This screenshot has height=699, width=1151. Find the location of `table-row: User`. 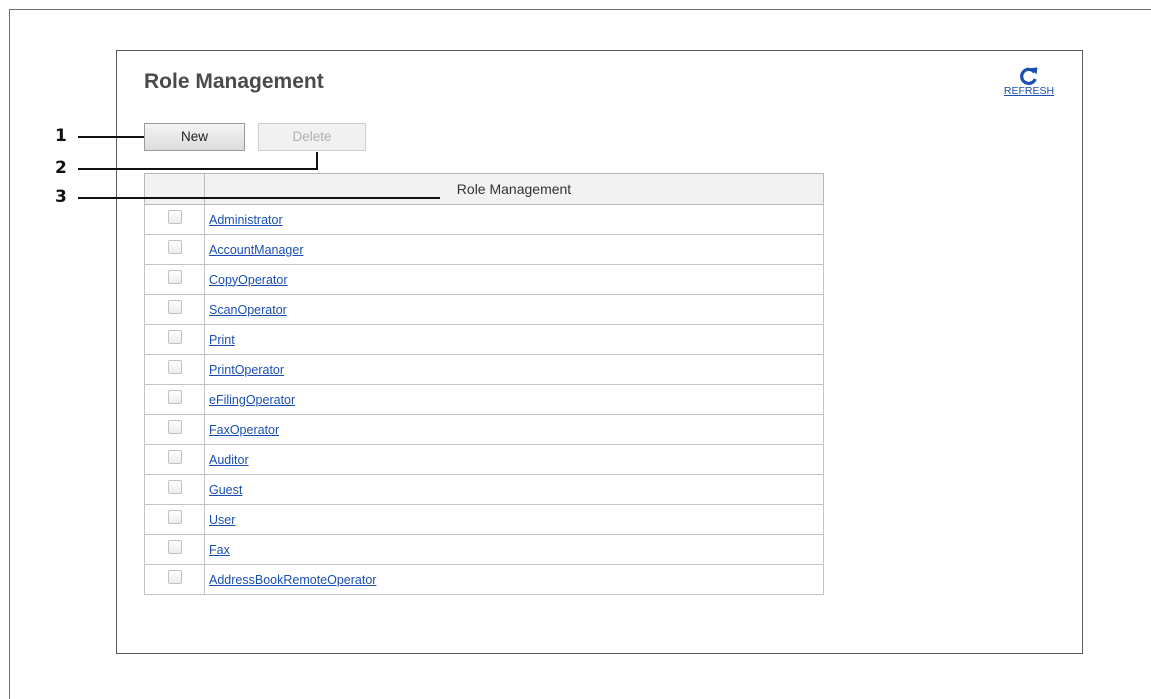

table-row: User is located at coordinates (484, 519).